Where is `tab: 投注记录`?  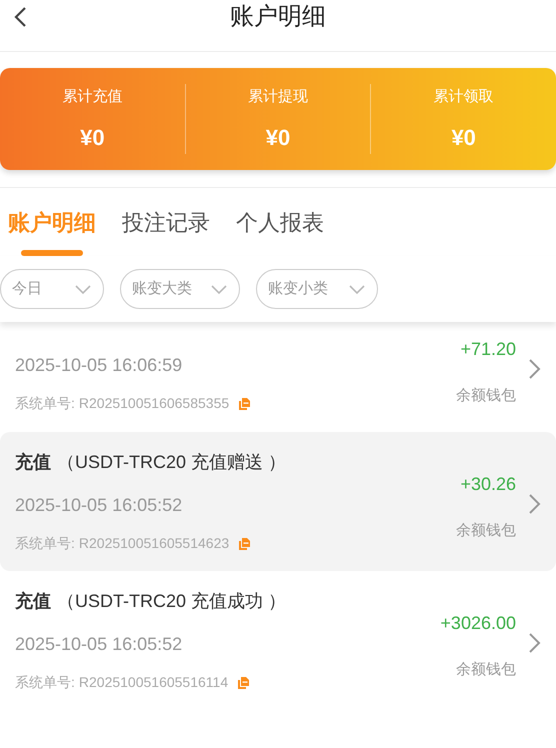
tab: 投注记录 is located at coordinates (166, 222).